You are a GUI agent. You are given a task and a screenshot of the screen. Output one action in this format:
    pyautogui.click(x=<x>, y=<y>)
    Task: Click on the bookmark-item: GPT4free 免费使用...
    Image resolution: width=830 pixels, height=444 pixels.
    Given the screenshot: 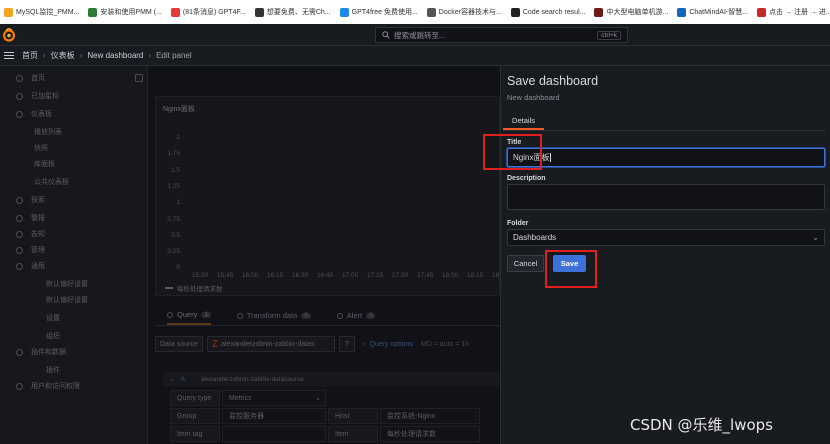 What is the action you would take?
    pyautogui.click(x=378, y=12)
    